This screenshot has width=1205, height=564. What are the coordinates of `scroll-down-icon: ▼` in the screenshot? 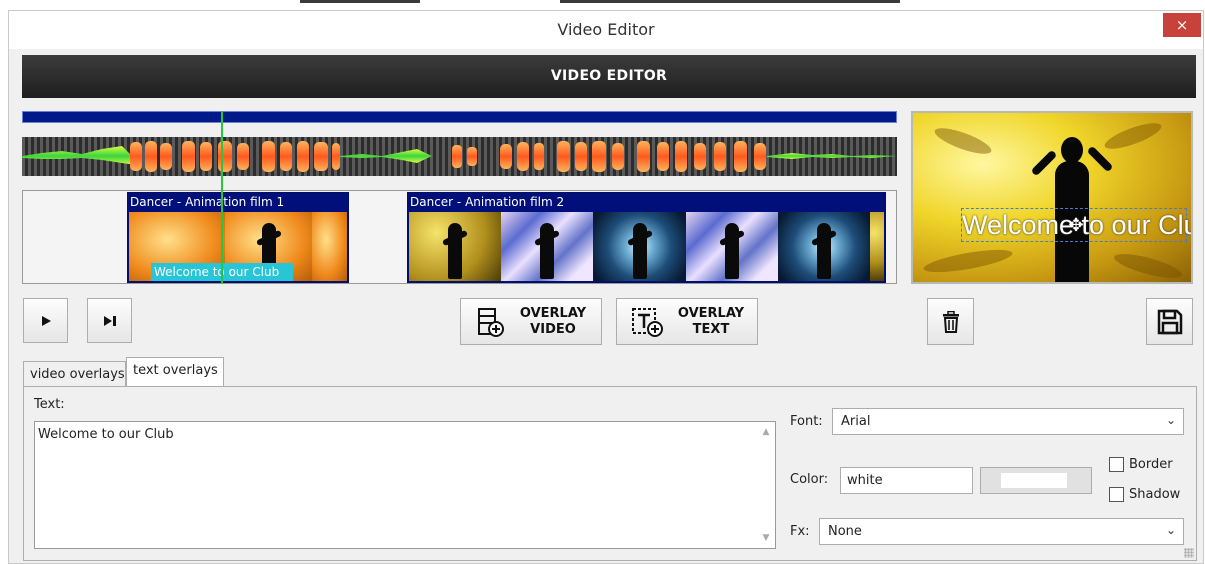 It's located at (766, 538).